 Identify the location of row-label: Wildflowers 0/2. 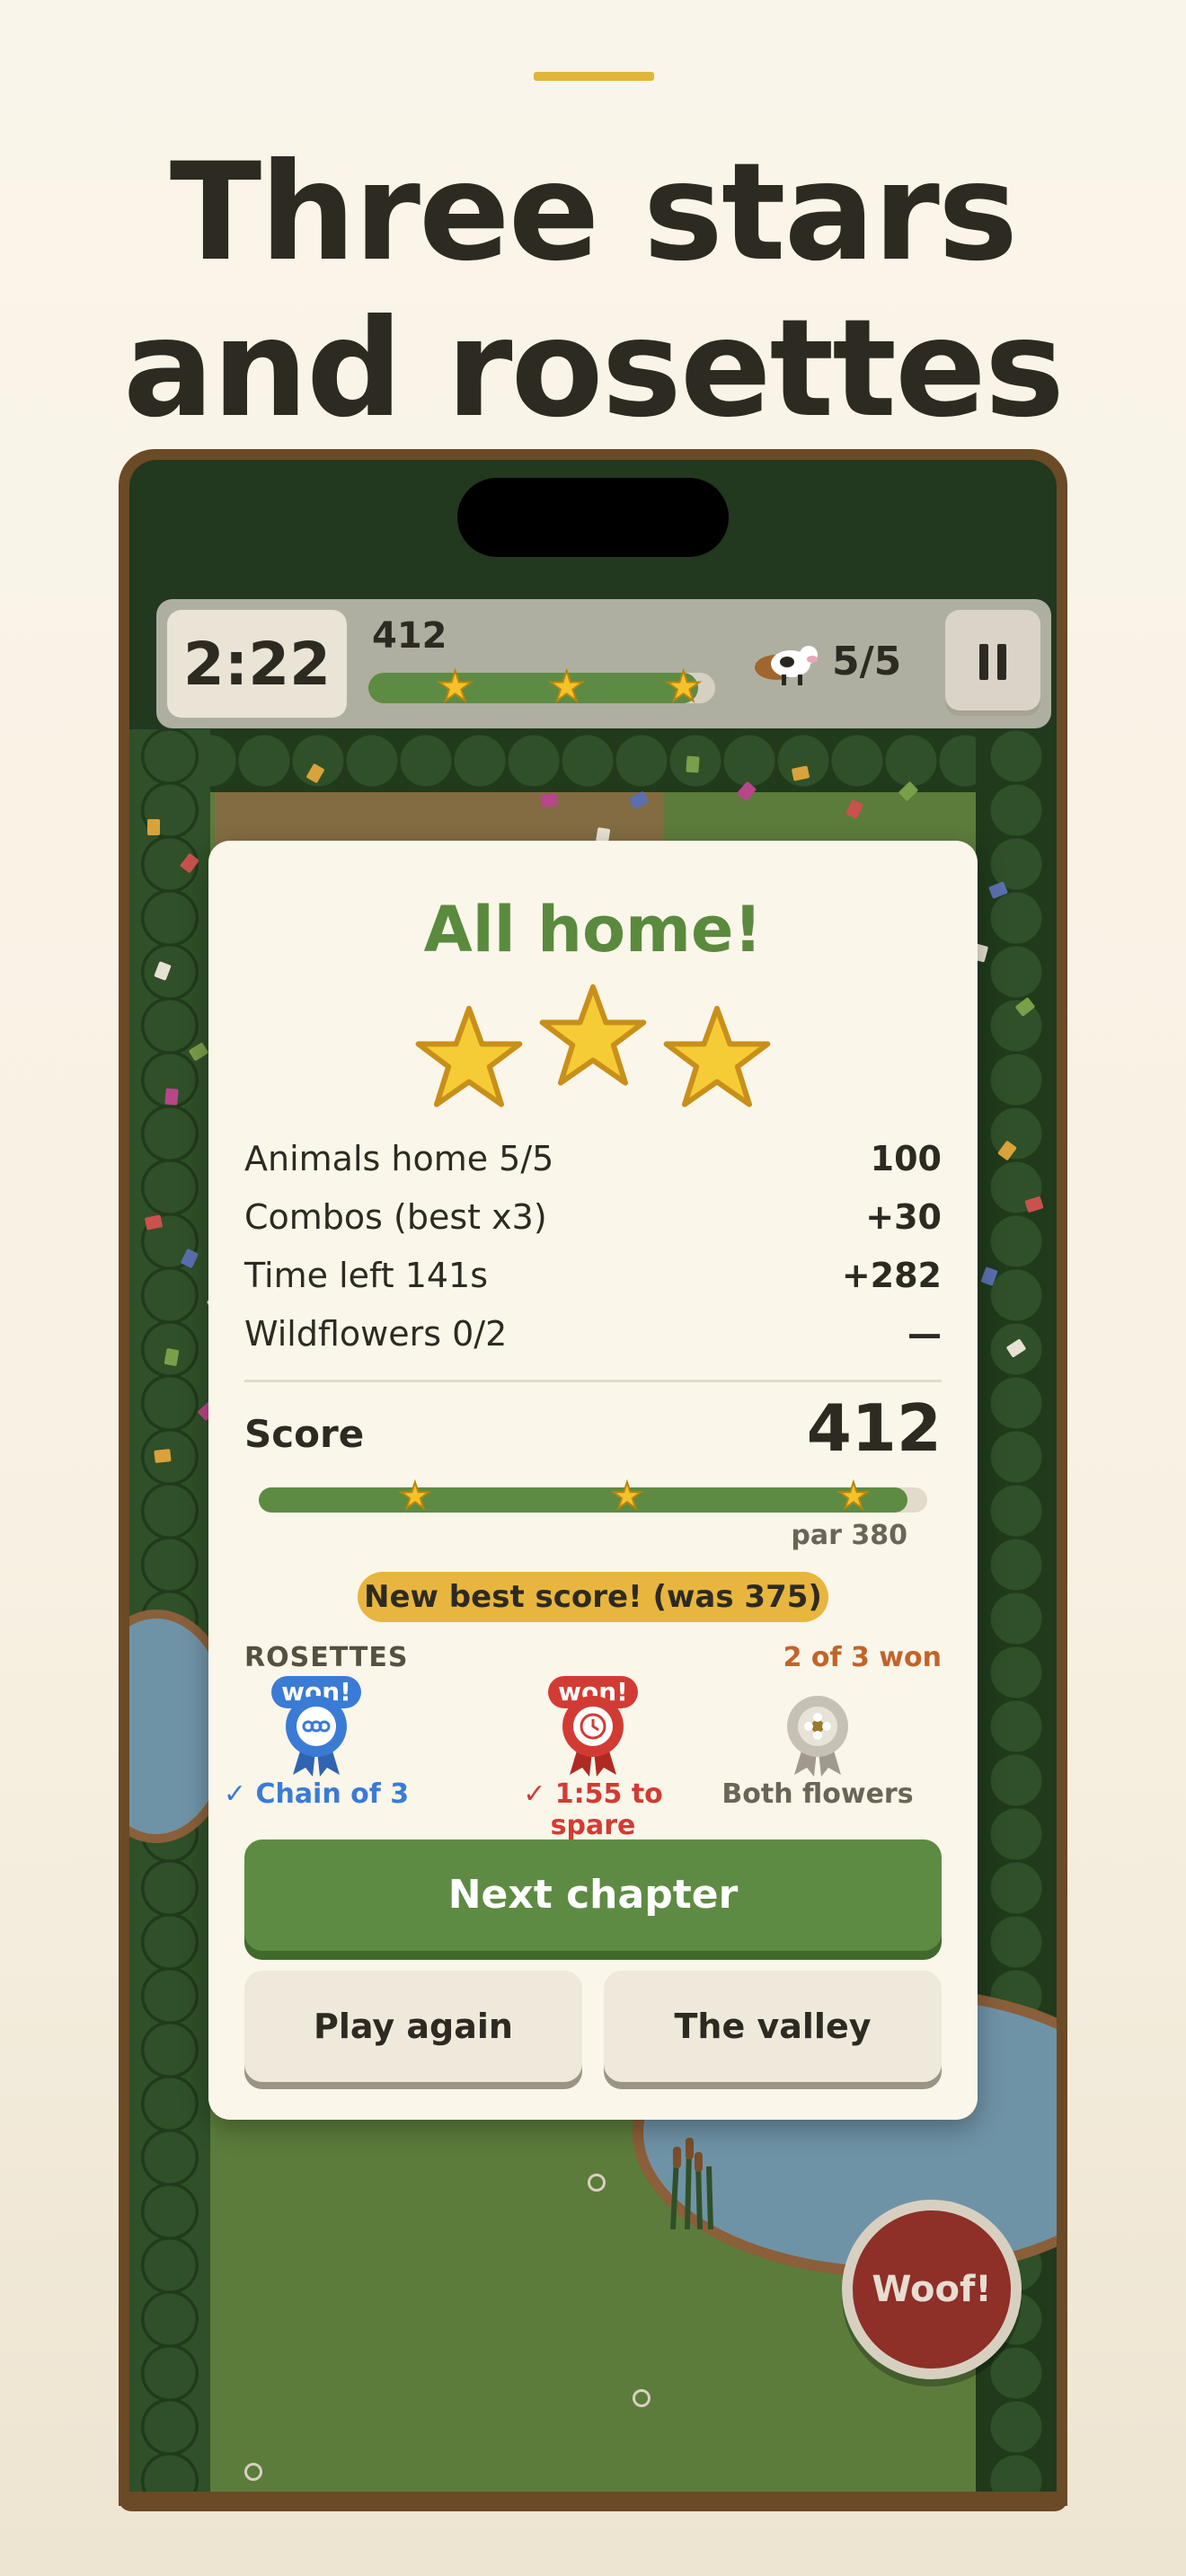
(376, 1334).